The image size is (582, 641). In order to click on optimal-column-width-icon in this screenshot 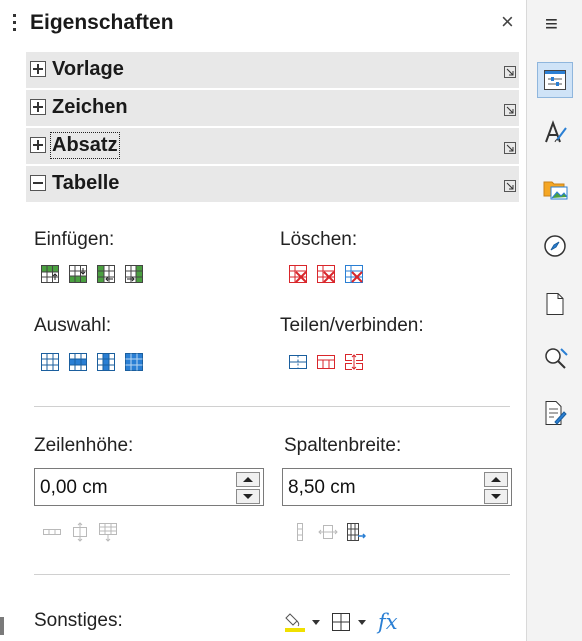, I will do `click(328, 532)`.